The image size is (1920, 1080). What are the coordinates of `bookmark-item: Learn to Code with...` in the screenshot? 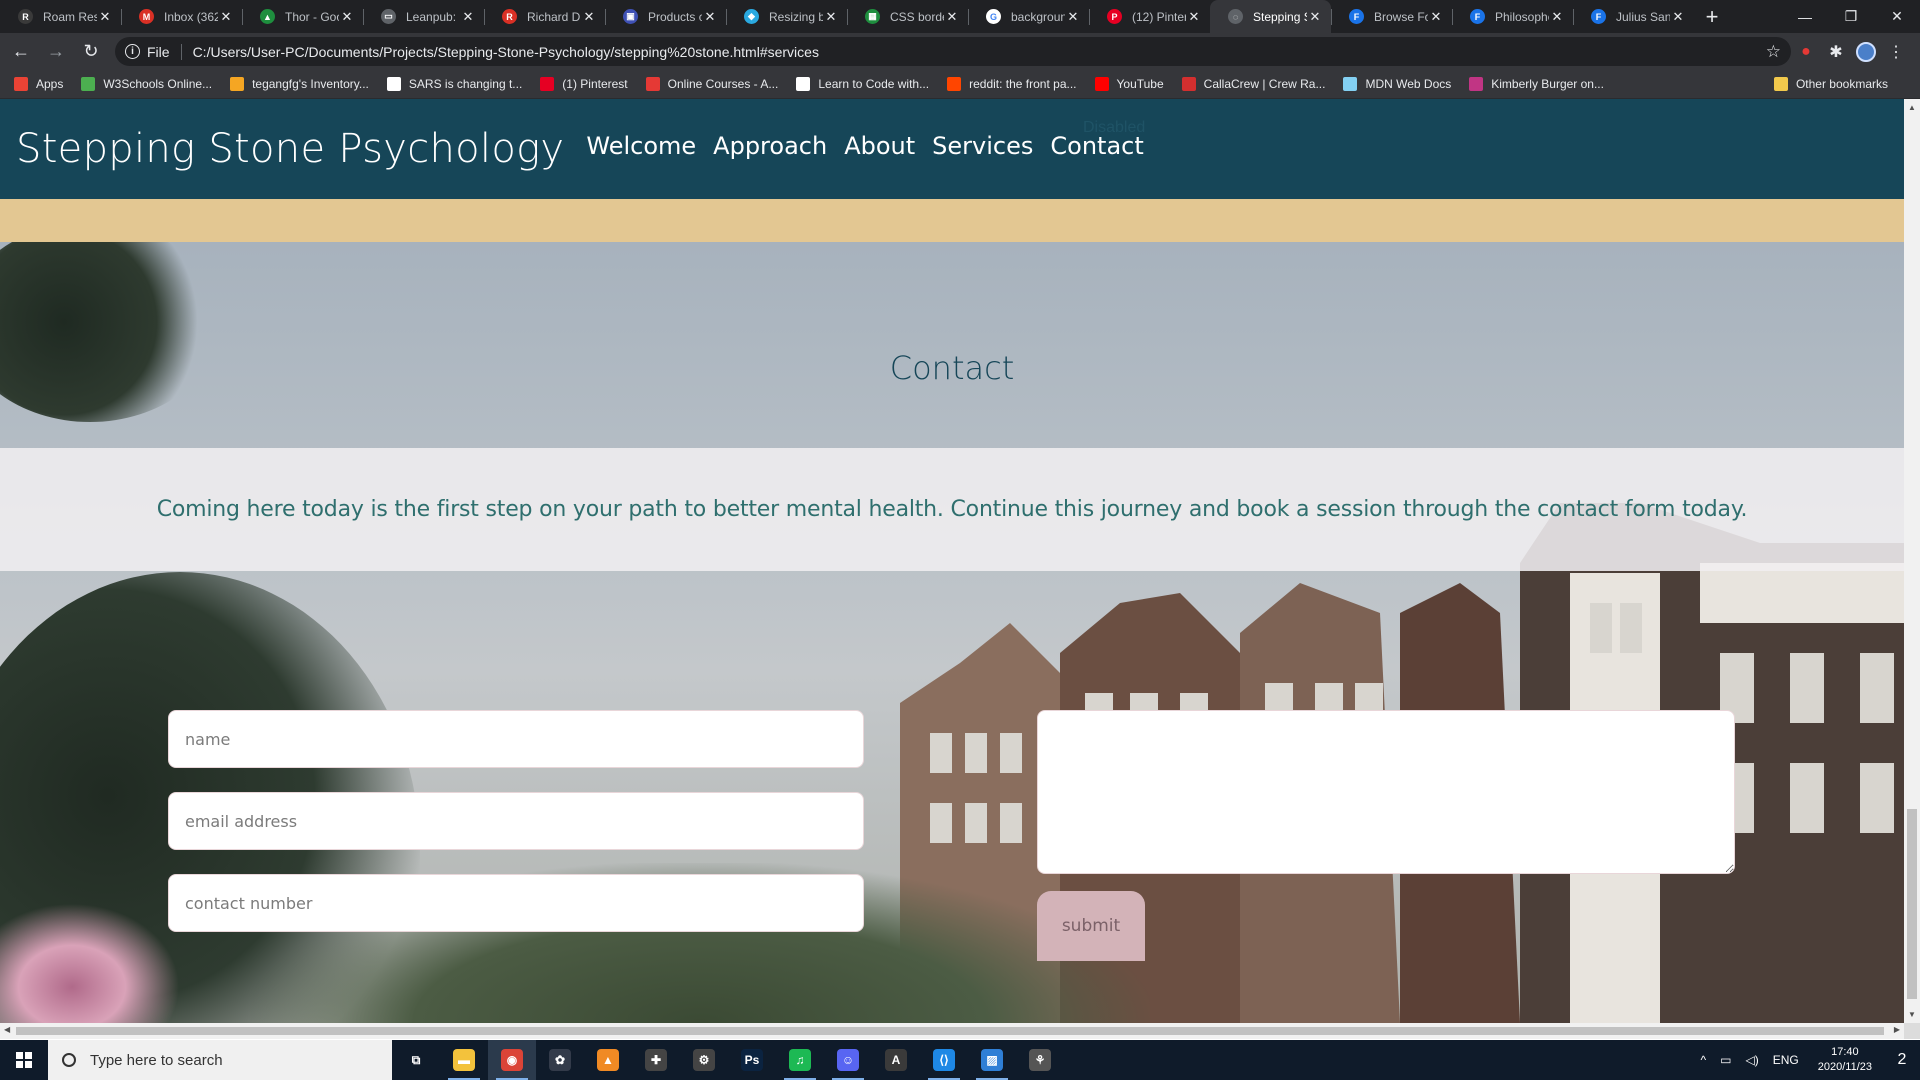 It's located at (862, 84).